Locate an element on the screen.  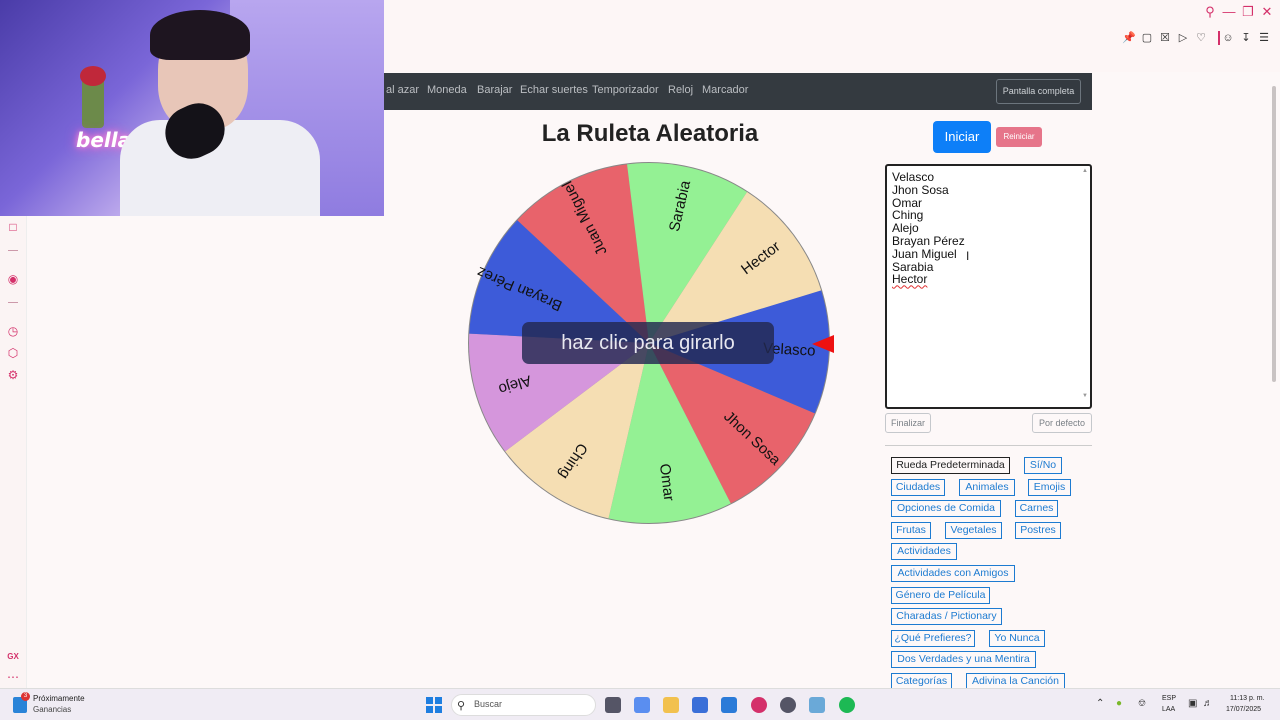
scroll-down-icon: ▼ is located at coordinates (1085, 396).